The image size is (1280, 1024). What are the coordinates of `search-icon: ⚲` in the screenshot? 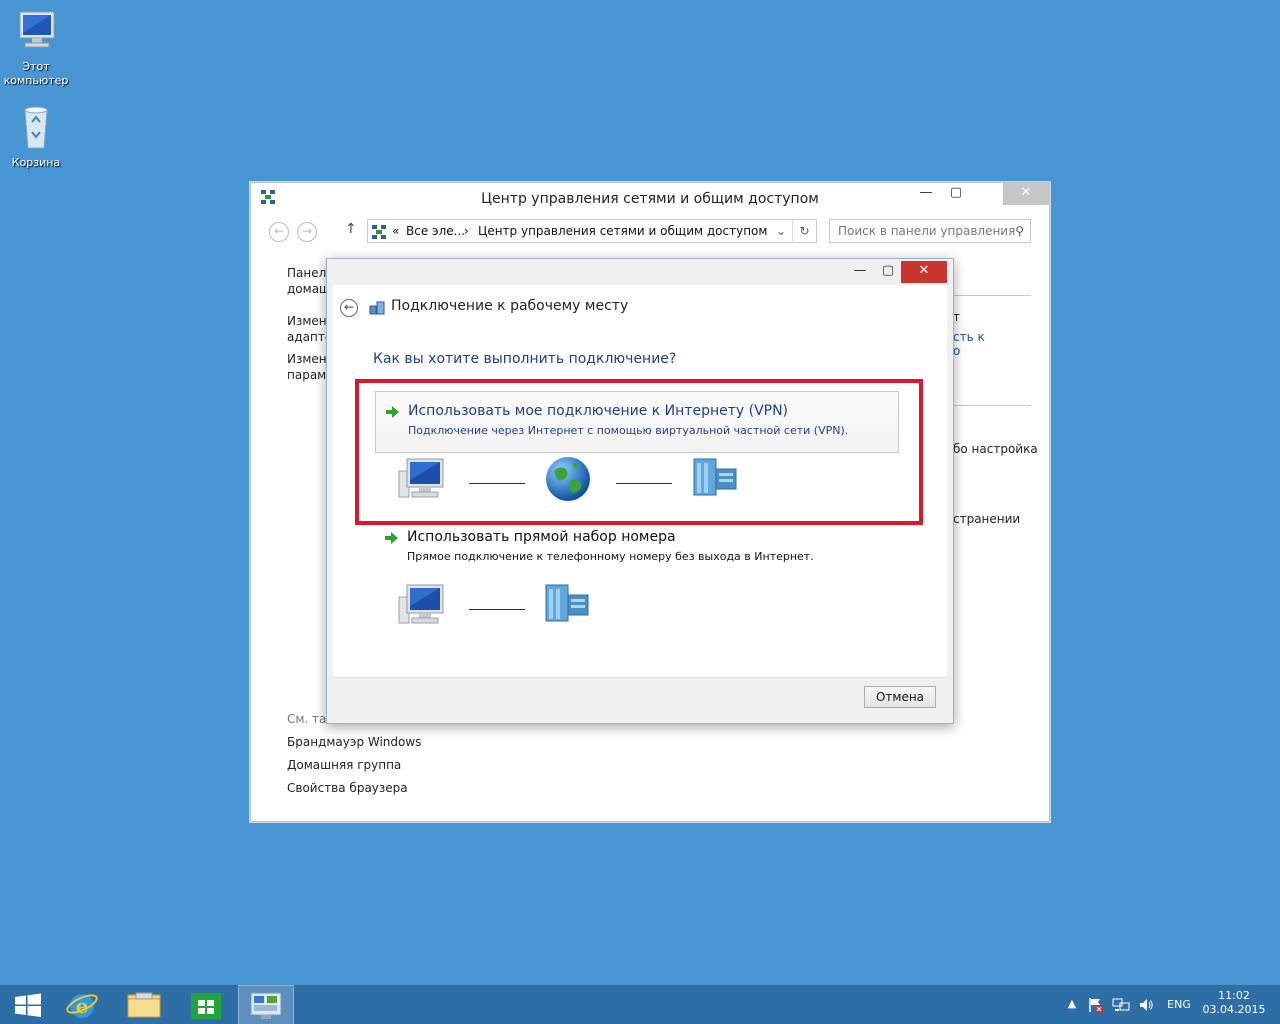 It's located at (1019, 231).